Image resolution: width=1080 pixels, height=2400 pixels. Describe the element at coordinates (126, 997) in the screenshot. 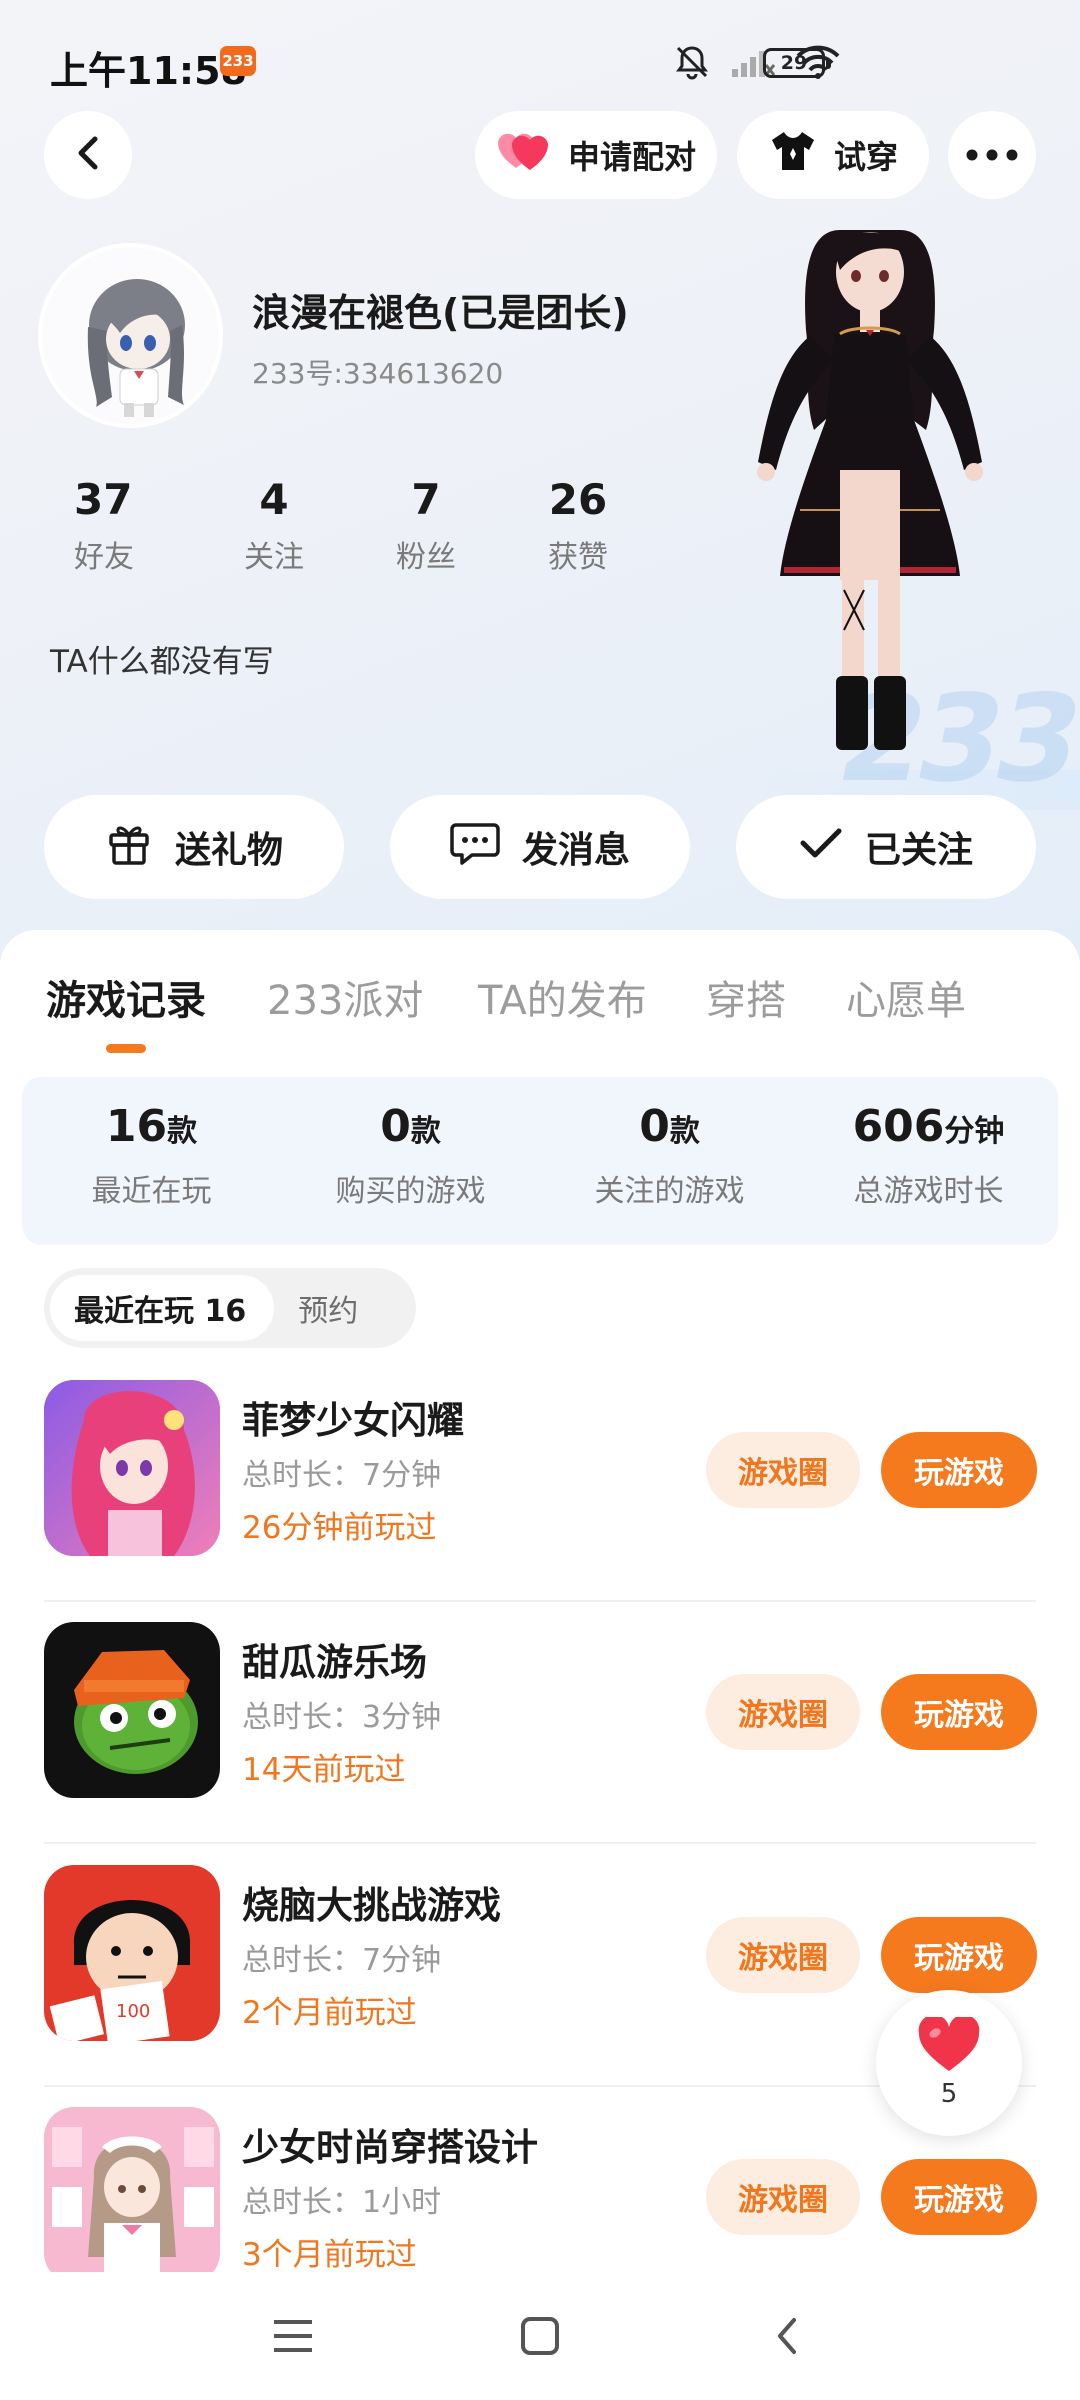

I see `tab-game-records: 游戏记录` at that location.